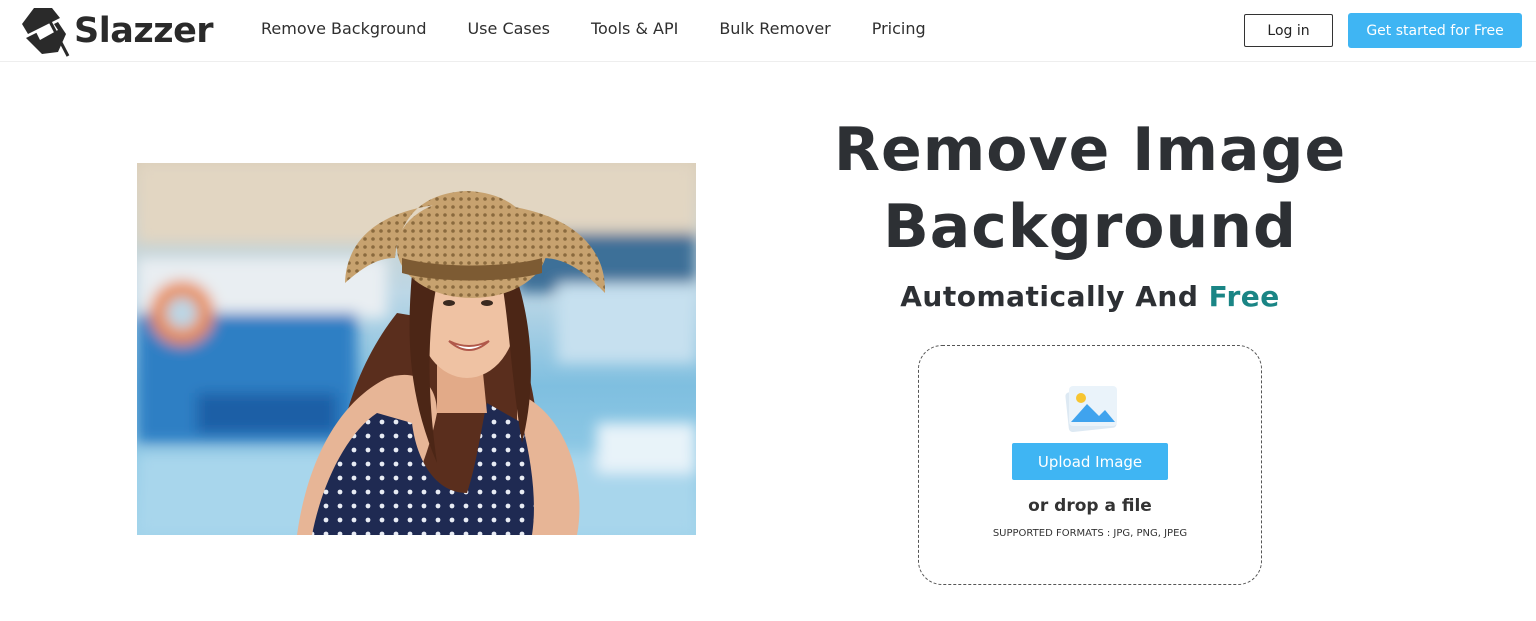 This screenshot has width=1536, height=621. Describe the element at coordinates (1090, 150) in the screenshot. I see `hero-title-line-1: Remove Image` at that location.